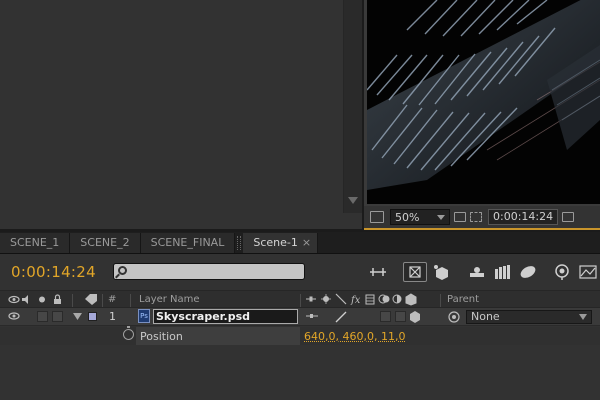 The height and width of the screenshot is (400, 600). What do you see at coordinates (128, 333) in the screenshot?
I see `stopwatch-icon` at bounding box center [128, 333].